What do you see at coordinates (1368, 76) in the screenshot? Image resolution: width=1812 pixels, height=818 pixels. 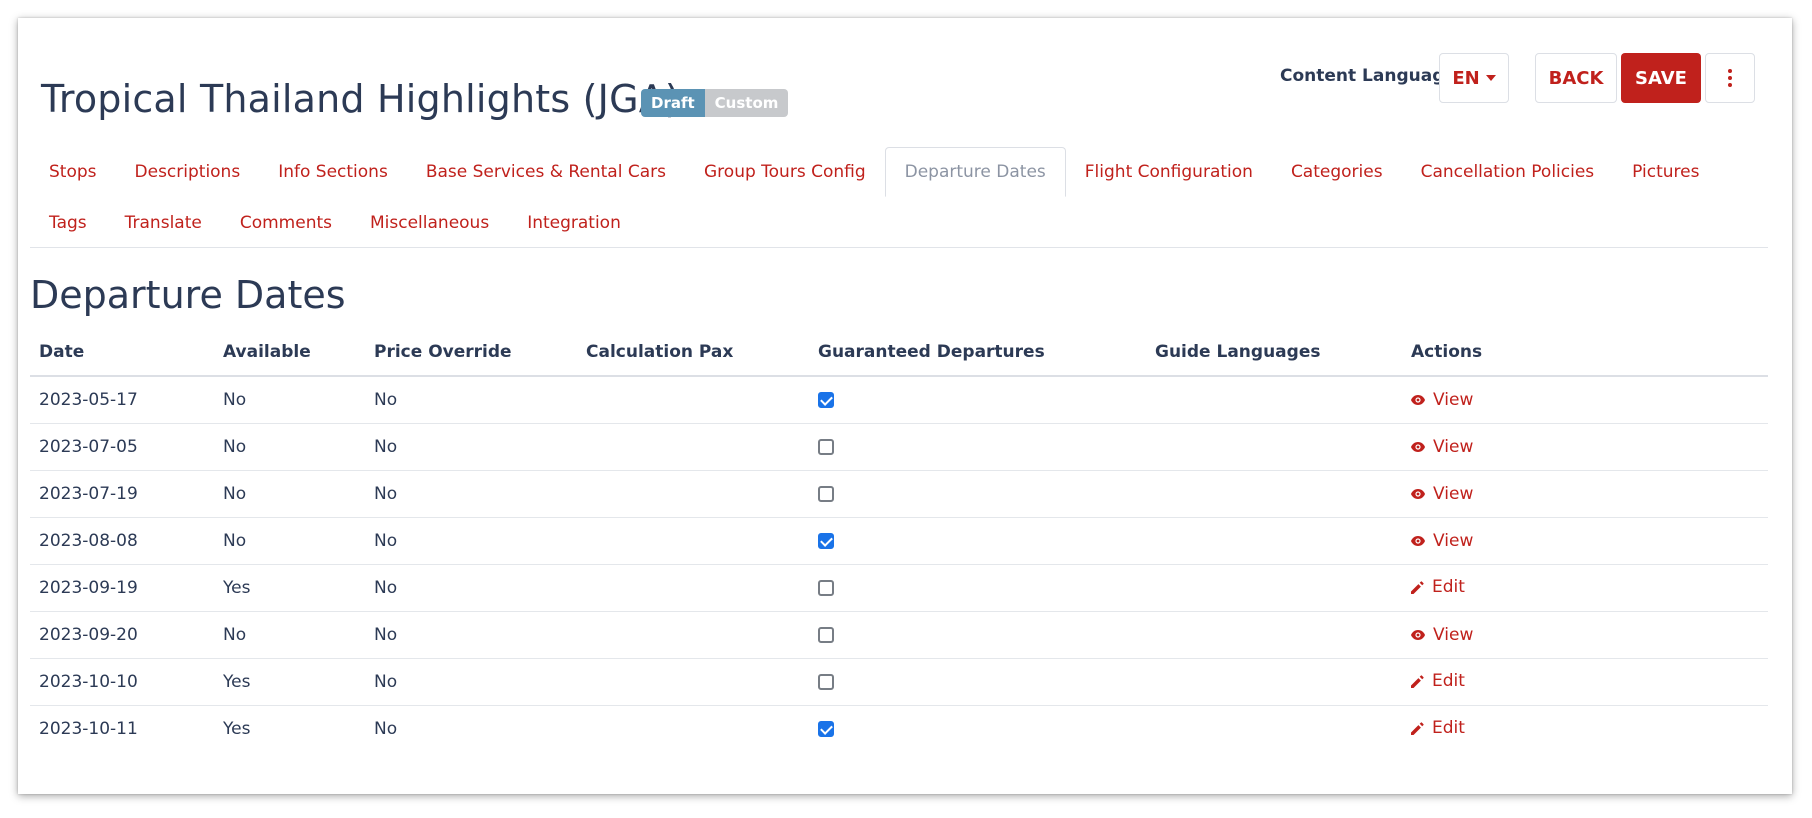 I see `content-language-label: Content Language` at bounding box center [1368, 76].